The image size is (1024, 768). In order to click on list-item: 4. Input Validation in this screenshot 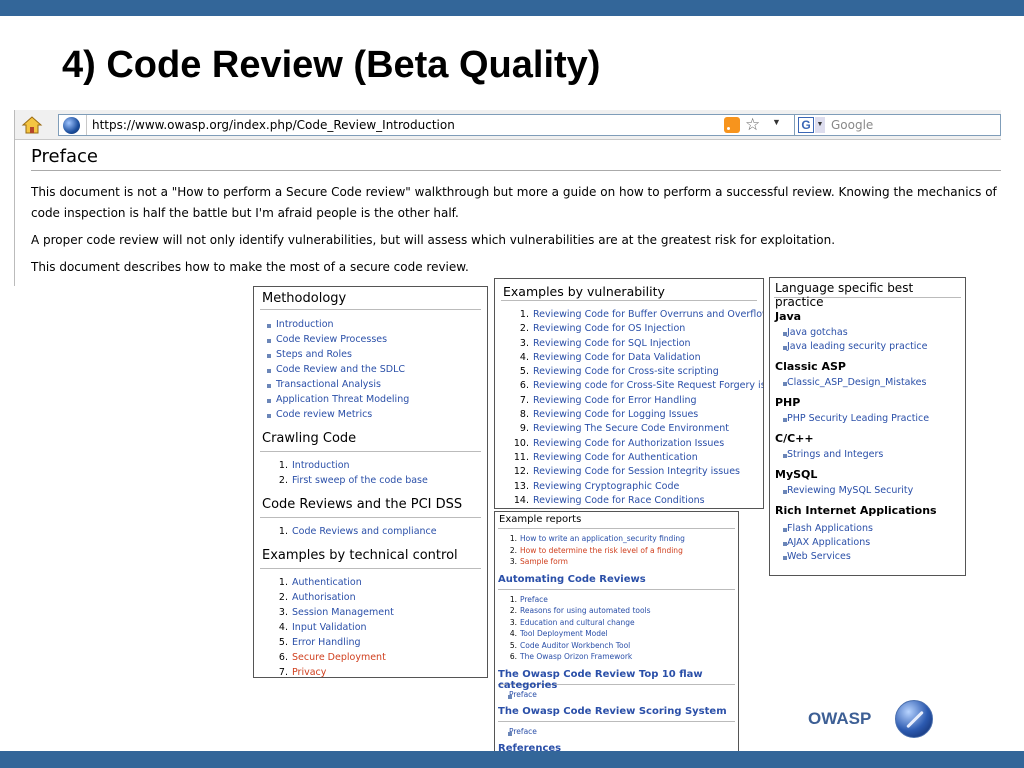, I will do `click(370, 629)`.